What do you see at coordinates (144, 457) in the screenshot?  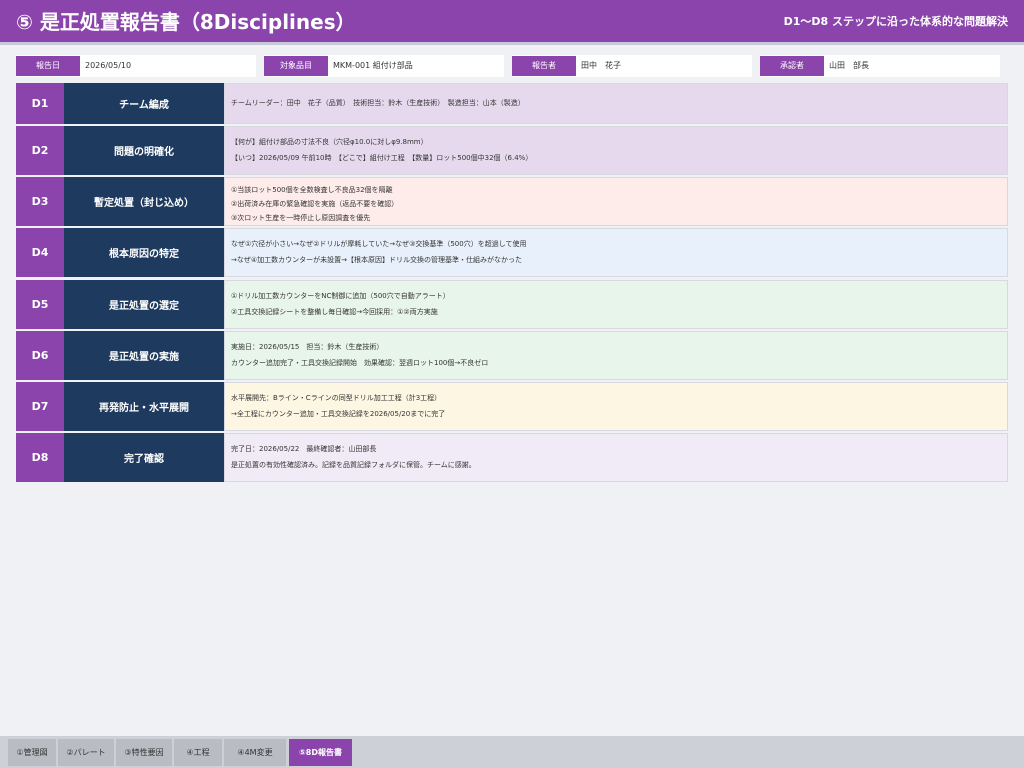 I see `step-title: 完了確認` at bounding box center [144, 457].